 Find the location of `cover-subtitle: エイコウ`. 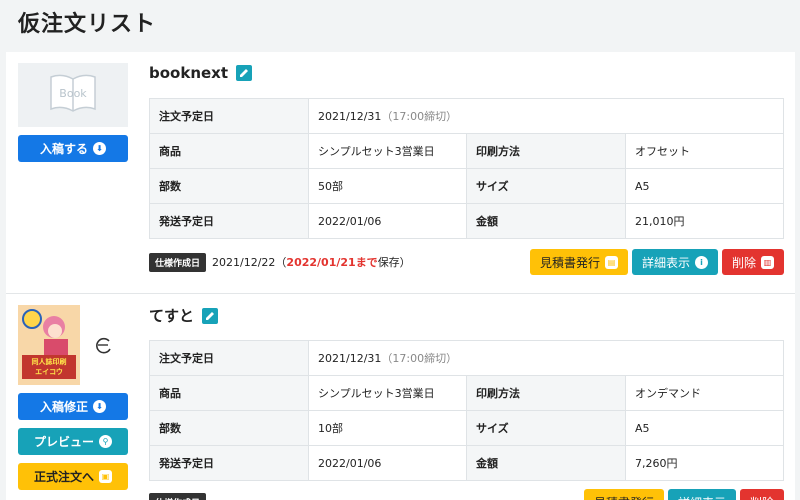

cover-subtitle: エイコウ is located at coordinates (49, 372).